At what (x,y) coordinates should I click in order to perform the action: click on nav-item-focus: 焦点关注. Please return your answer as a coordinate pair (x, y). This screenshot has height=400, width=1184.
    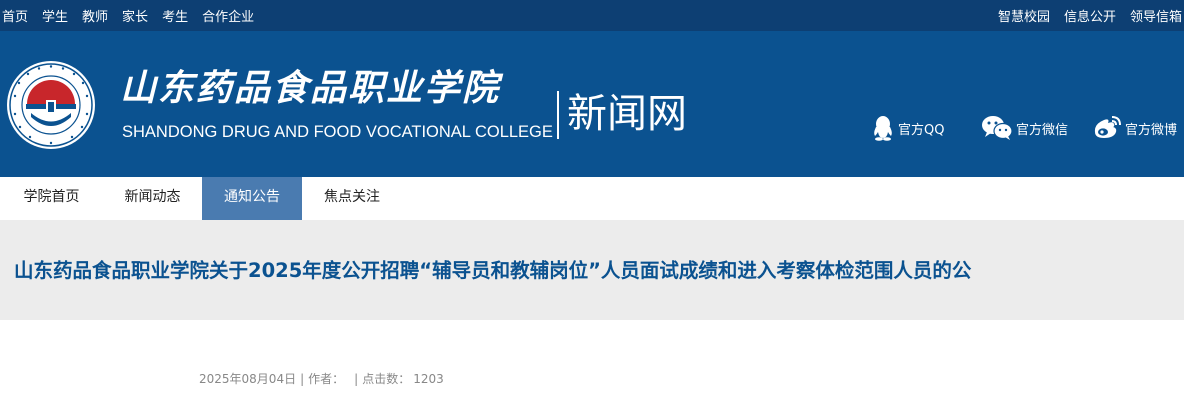
    Looking at the image, I should click on (352, 198).